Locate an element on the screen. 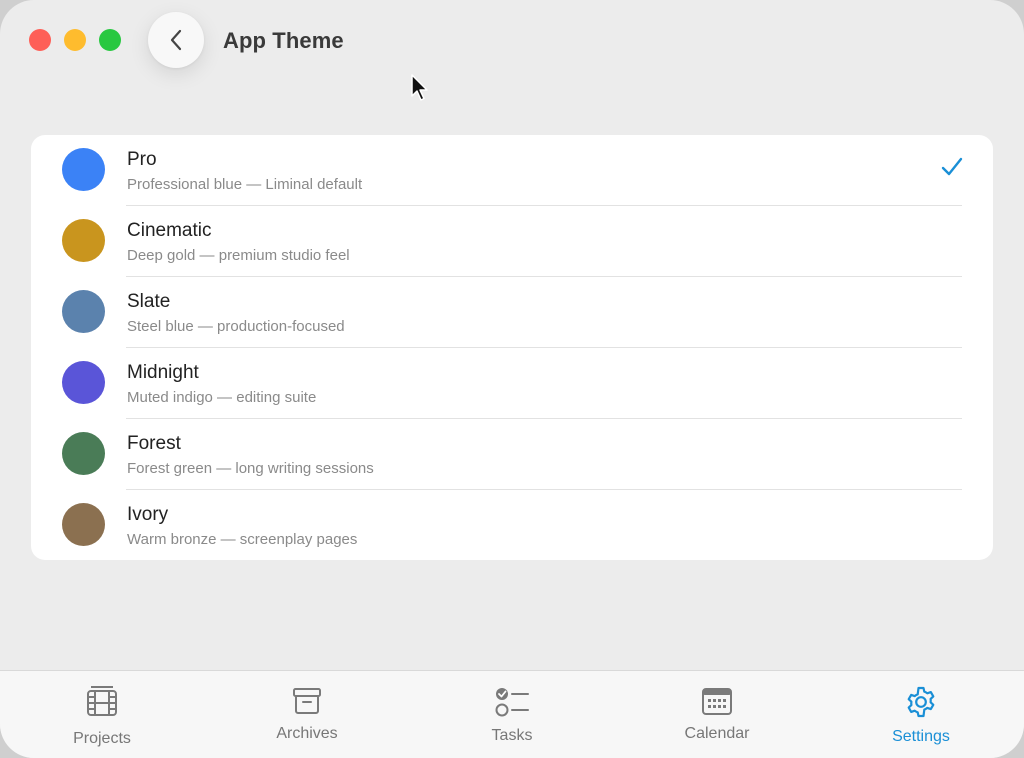 Image resolution: width=1024 pixels, height=758 pixels. theme-row-ivory: Ivory Warm bronze — screenplay pages is located at coordinates (512, 525).